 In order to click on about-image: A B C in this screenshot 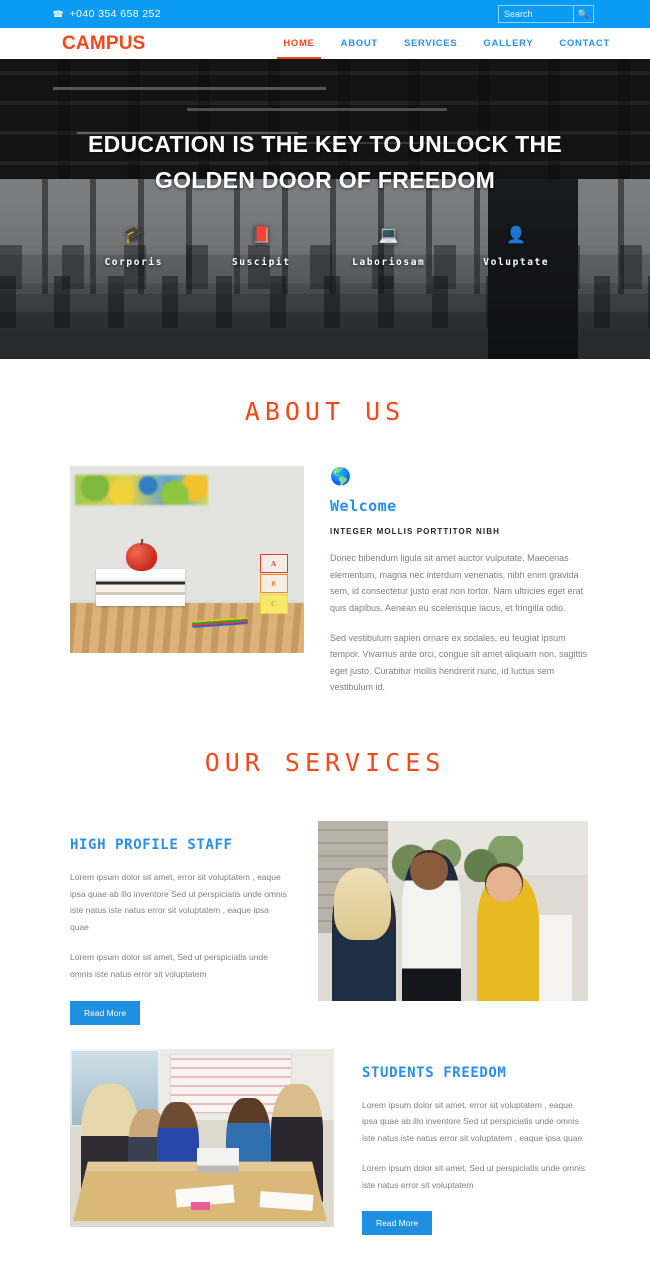, I will do `click(187, 559)`.